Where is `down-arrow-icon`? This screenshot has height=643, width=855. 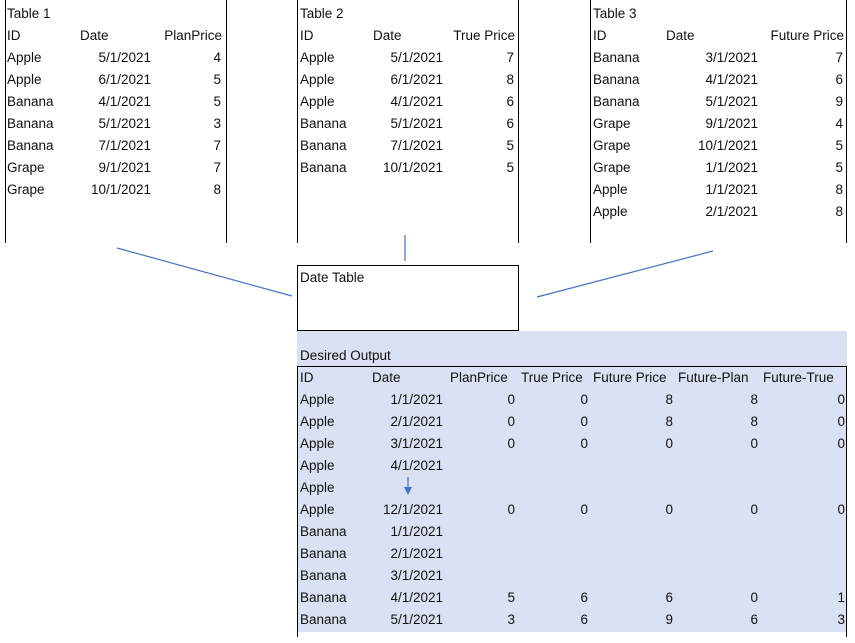 down-arrow-icon is located at coordinates (408, 486).